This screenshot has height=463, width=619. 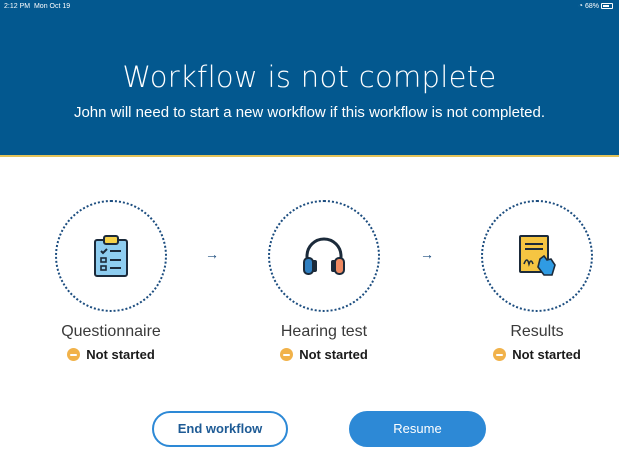 I want to click on resume-button: Resume, so click(x=417, y=429).